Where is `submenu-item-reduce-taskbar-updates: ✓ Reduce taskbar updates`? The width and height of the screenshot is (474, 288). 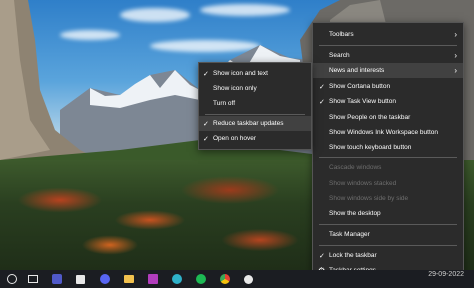 submenu-item-reduce-taskbar-updates: ✓ Reduce taskbar updates is located at coordinates (255, 123).